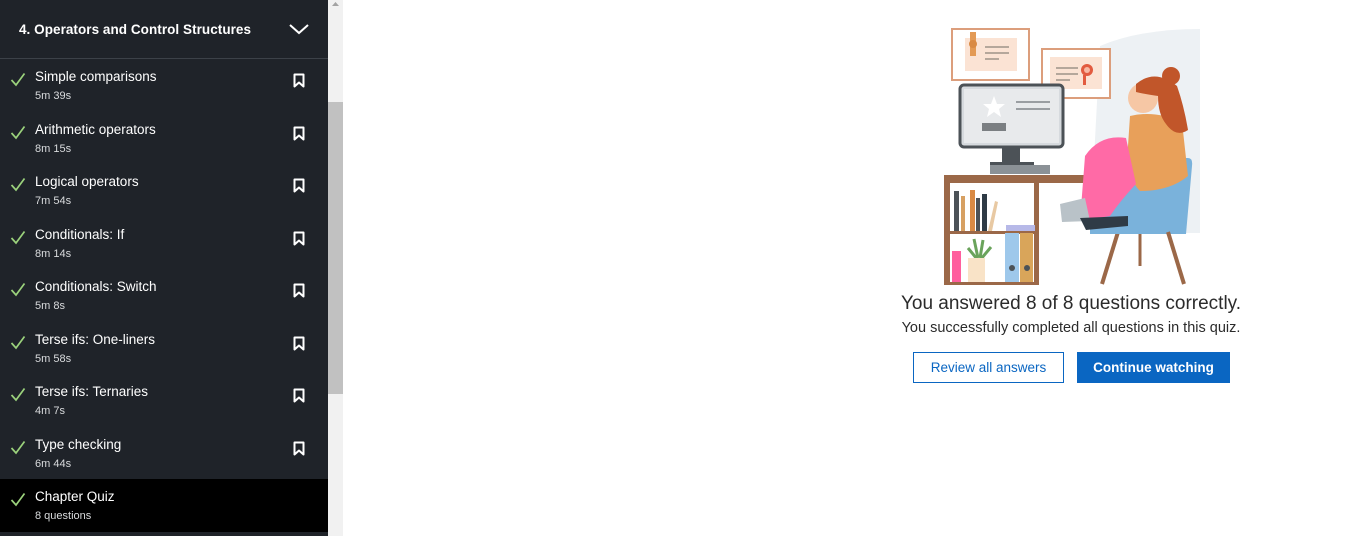 This screenshot has height=536, width=1371. What do you see at coordinates (95, 339) in the screenshot?
I see `toc-item-title: Terse ifs: One-liners` at bounding box center [95, 339].